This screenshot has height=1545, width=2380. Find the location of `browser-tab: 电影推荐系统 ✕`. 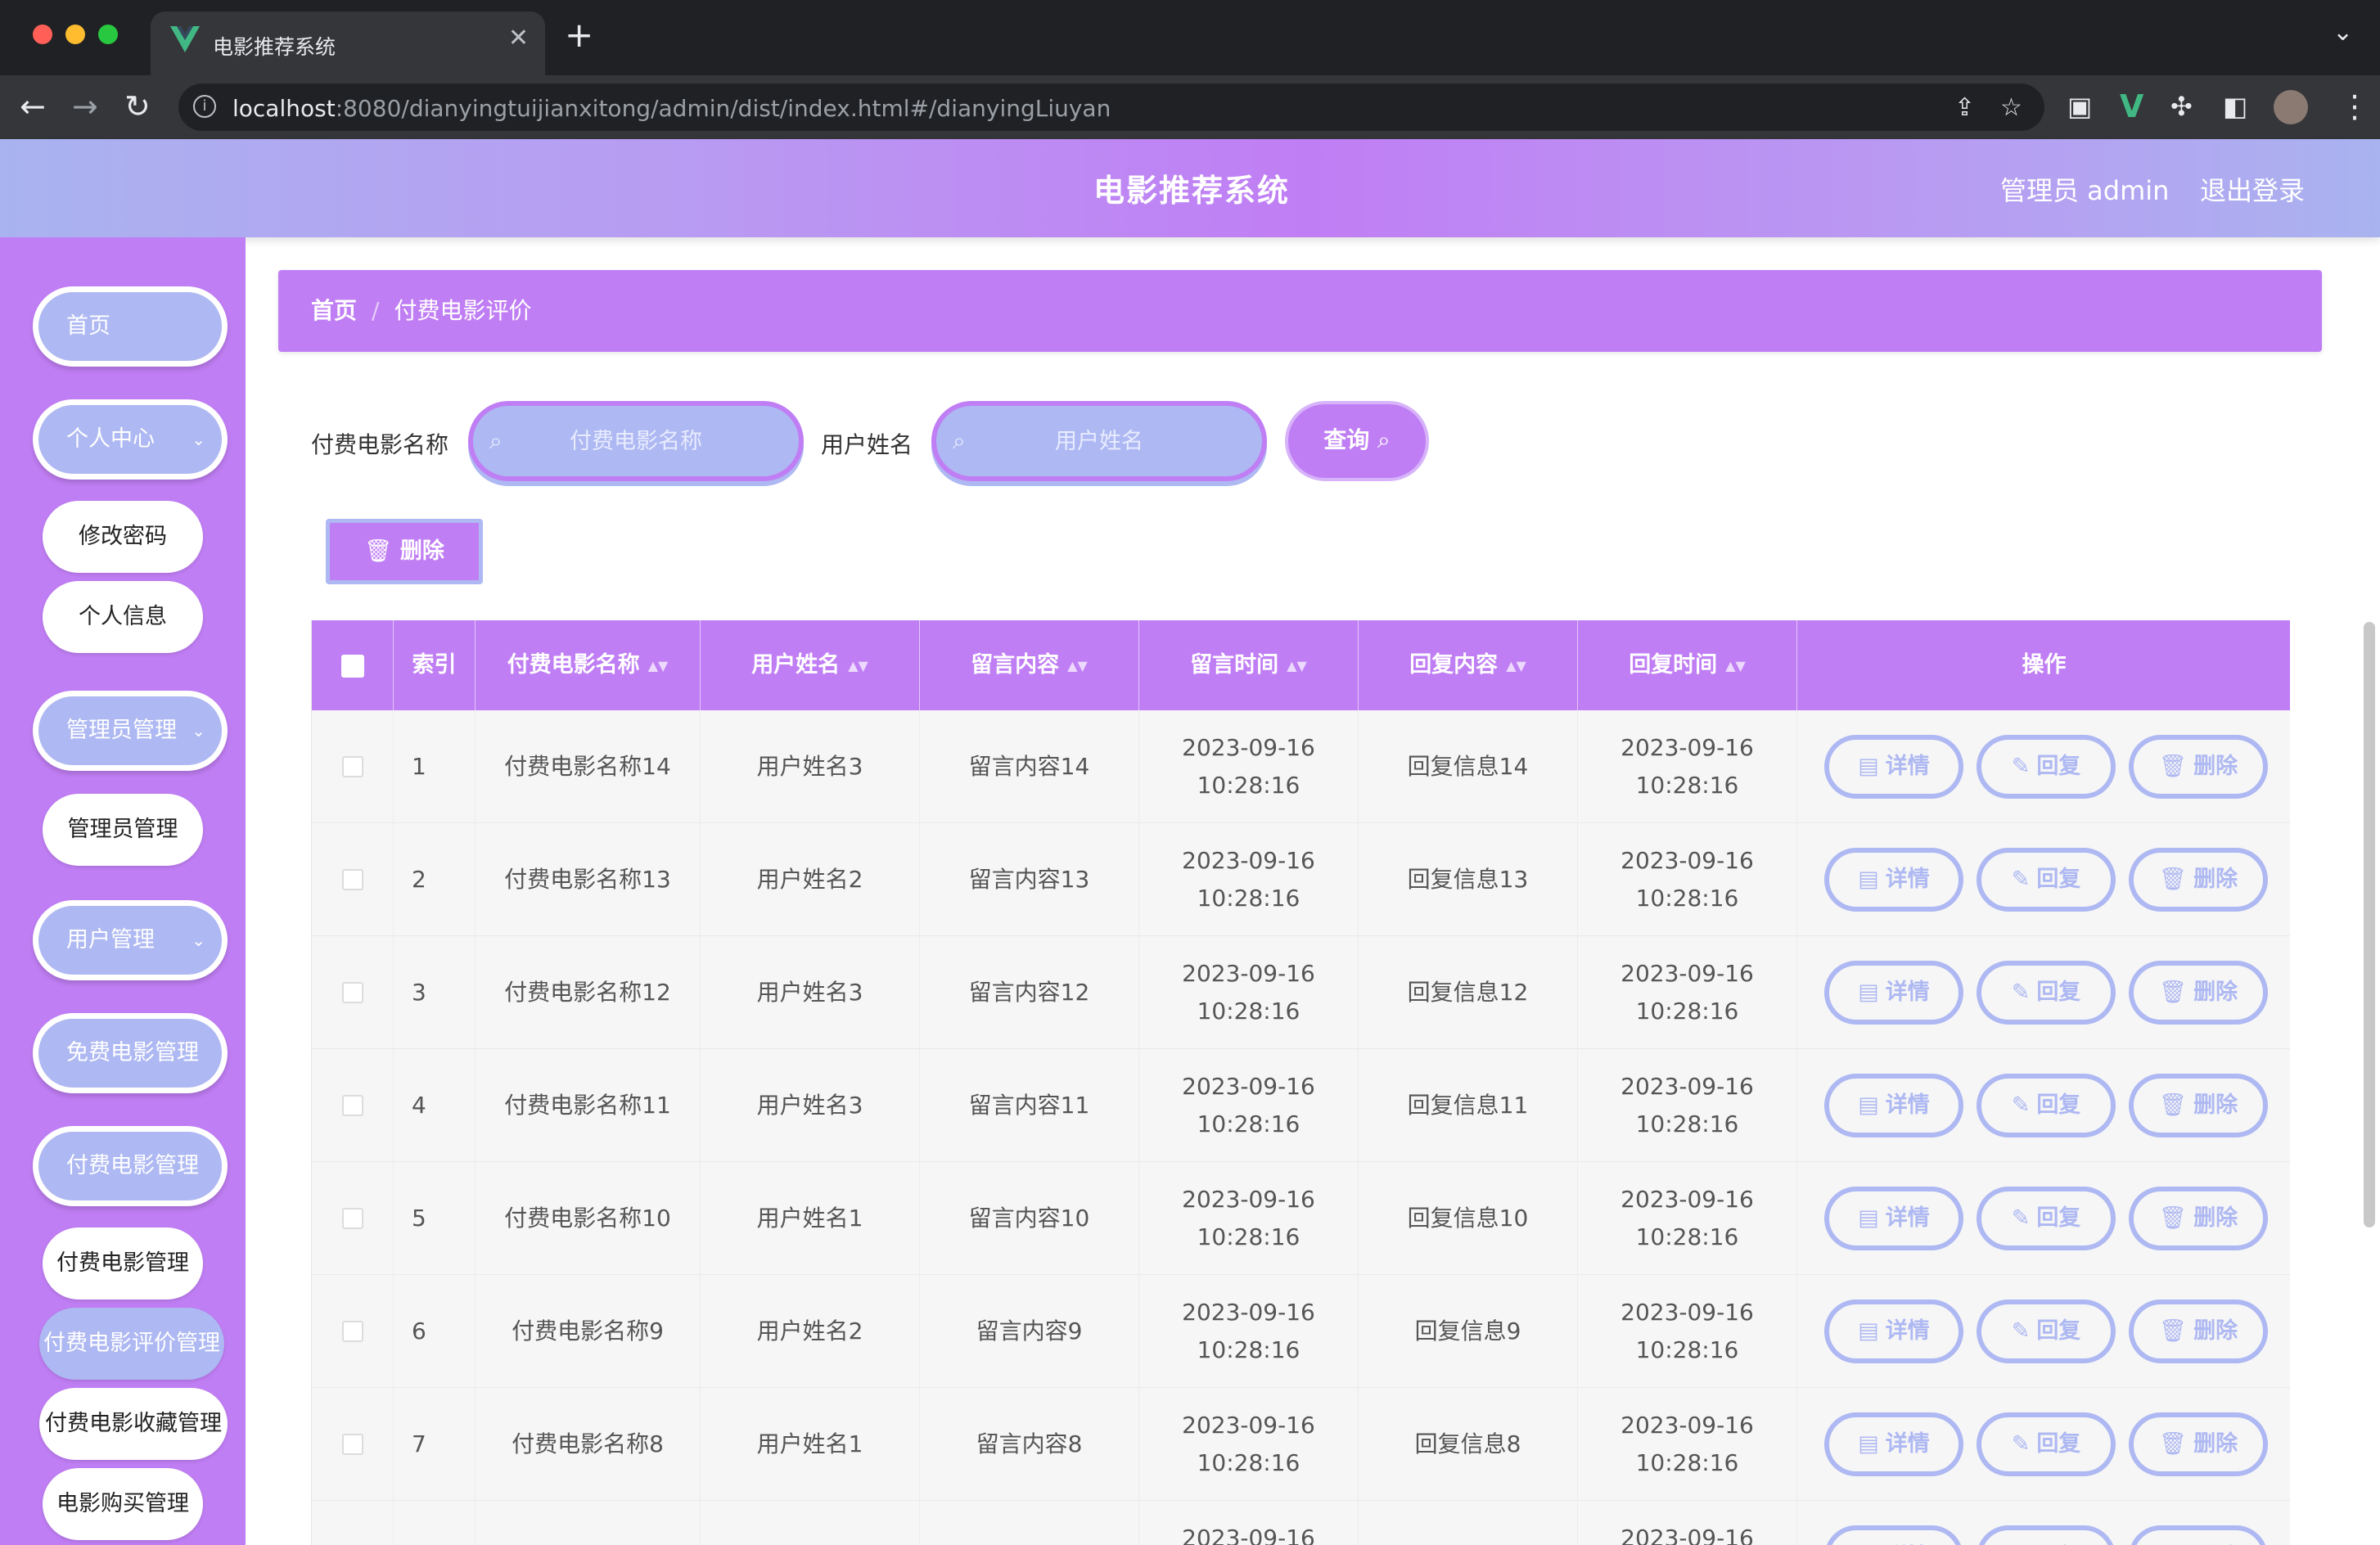

browser-tab: 电影推荐系统 ✕ is located at coordinates (348, 43).